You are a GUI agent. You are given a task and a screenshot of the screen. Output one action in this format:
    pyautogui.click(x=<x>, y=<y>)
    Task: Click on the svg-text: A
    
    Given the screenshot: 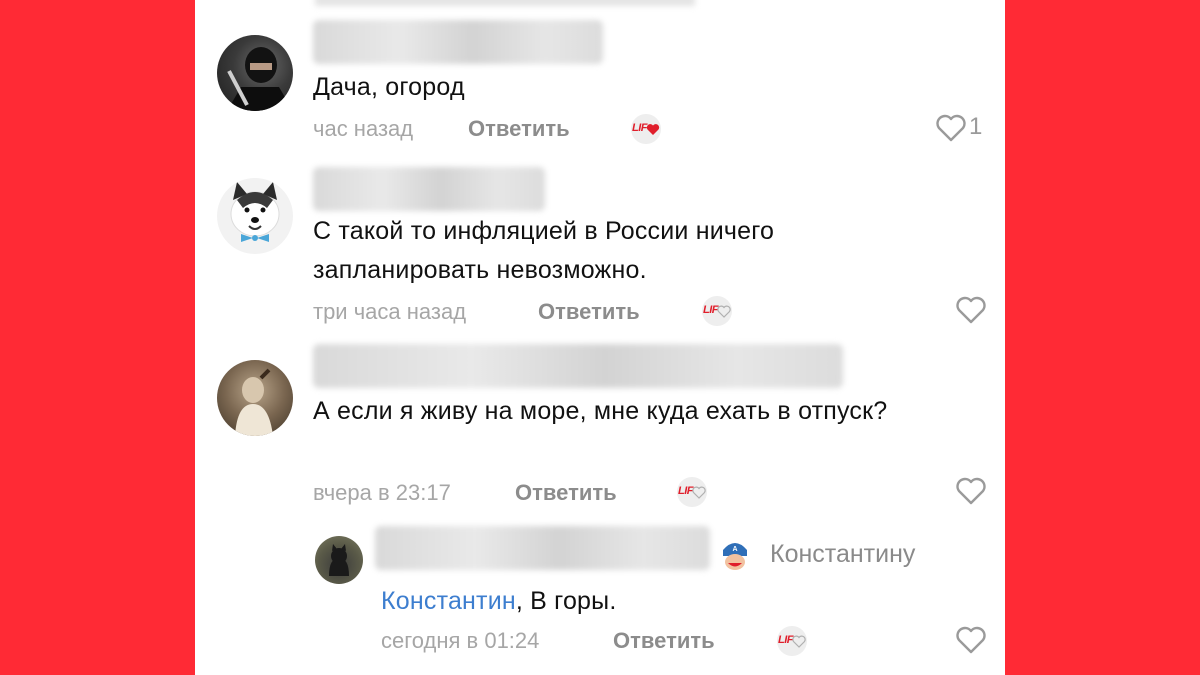 What is the action you would take?
    pyautogui.click(x=734, y=549)
    